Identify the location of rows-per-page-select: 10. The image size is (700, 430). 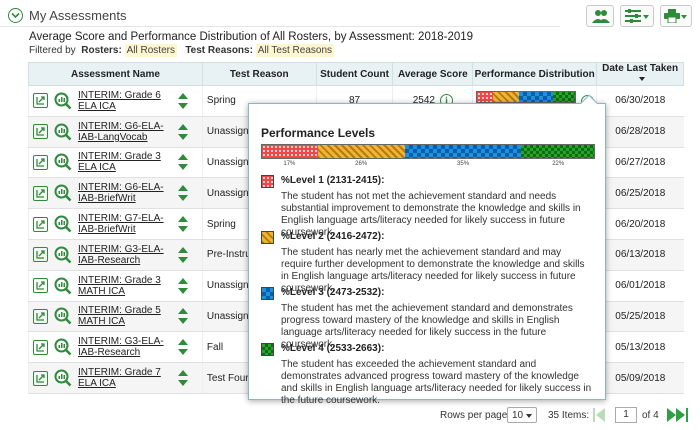
(522, 415).